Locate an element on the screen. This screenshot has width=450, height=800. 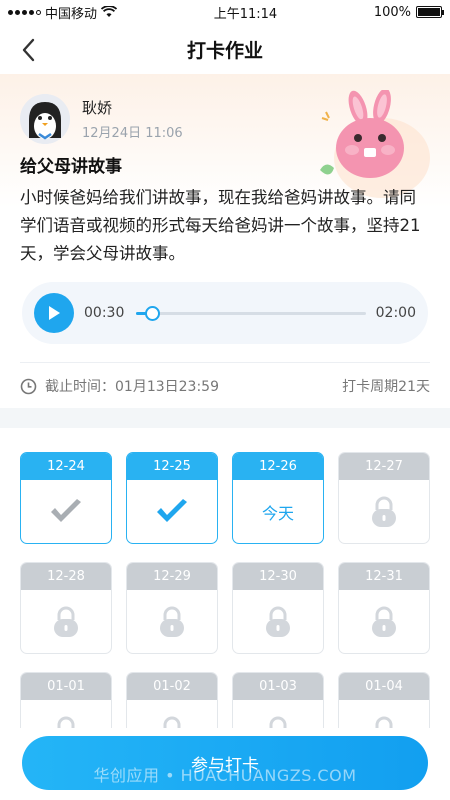
day-date-label: 12-30 is located at coordinates (278, 576).